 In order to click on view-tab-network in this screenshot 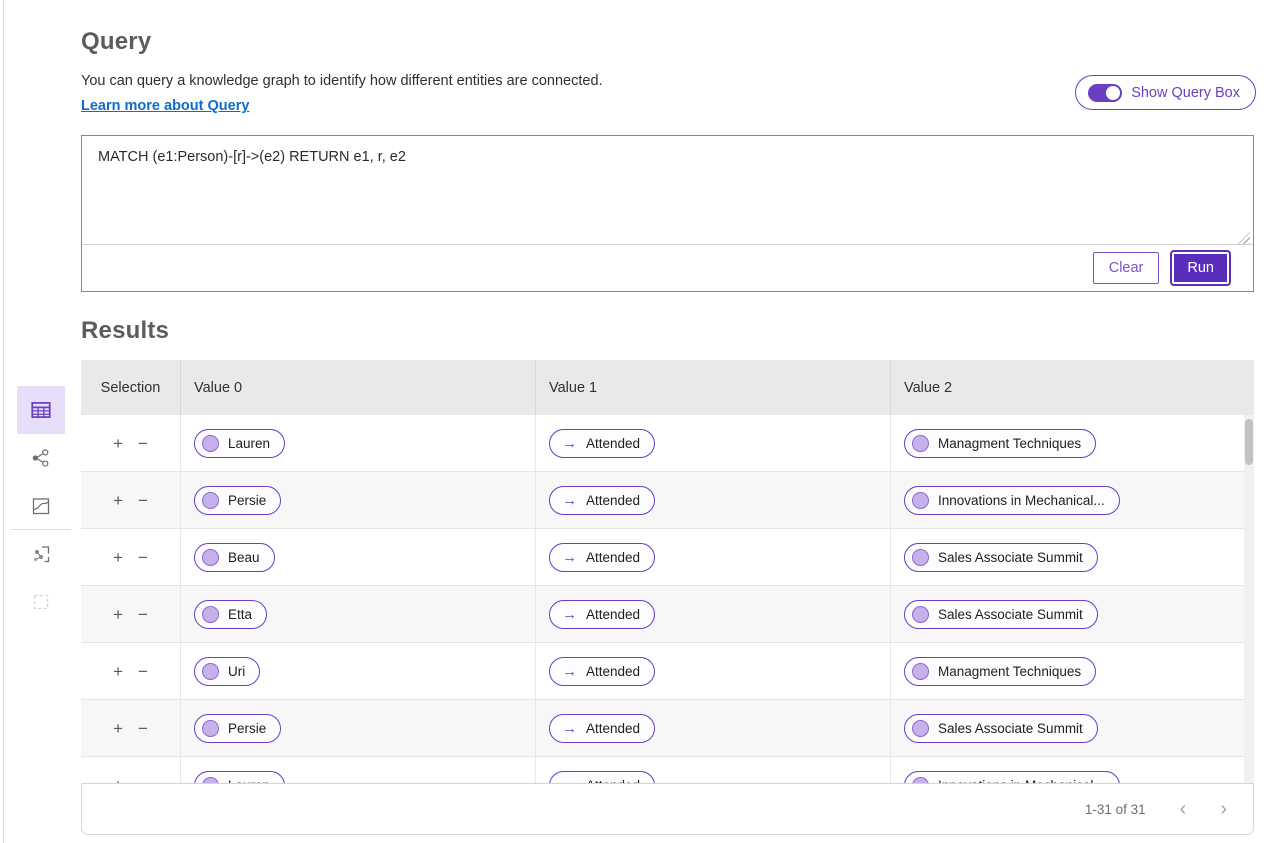, I will do `click(41, 458)`.